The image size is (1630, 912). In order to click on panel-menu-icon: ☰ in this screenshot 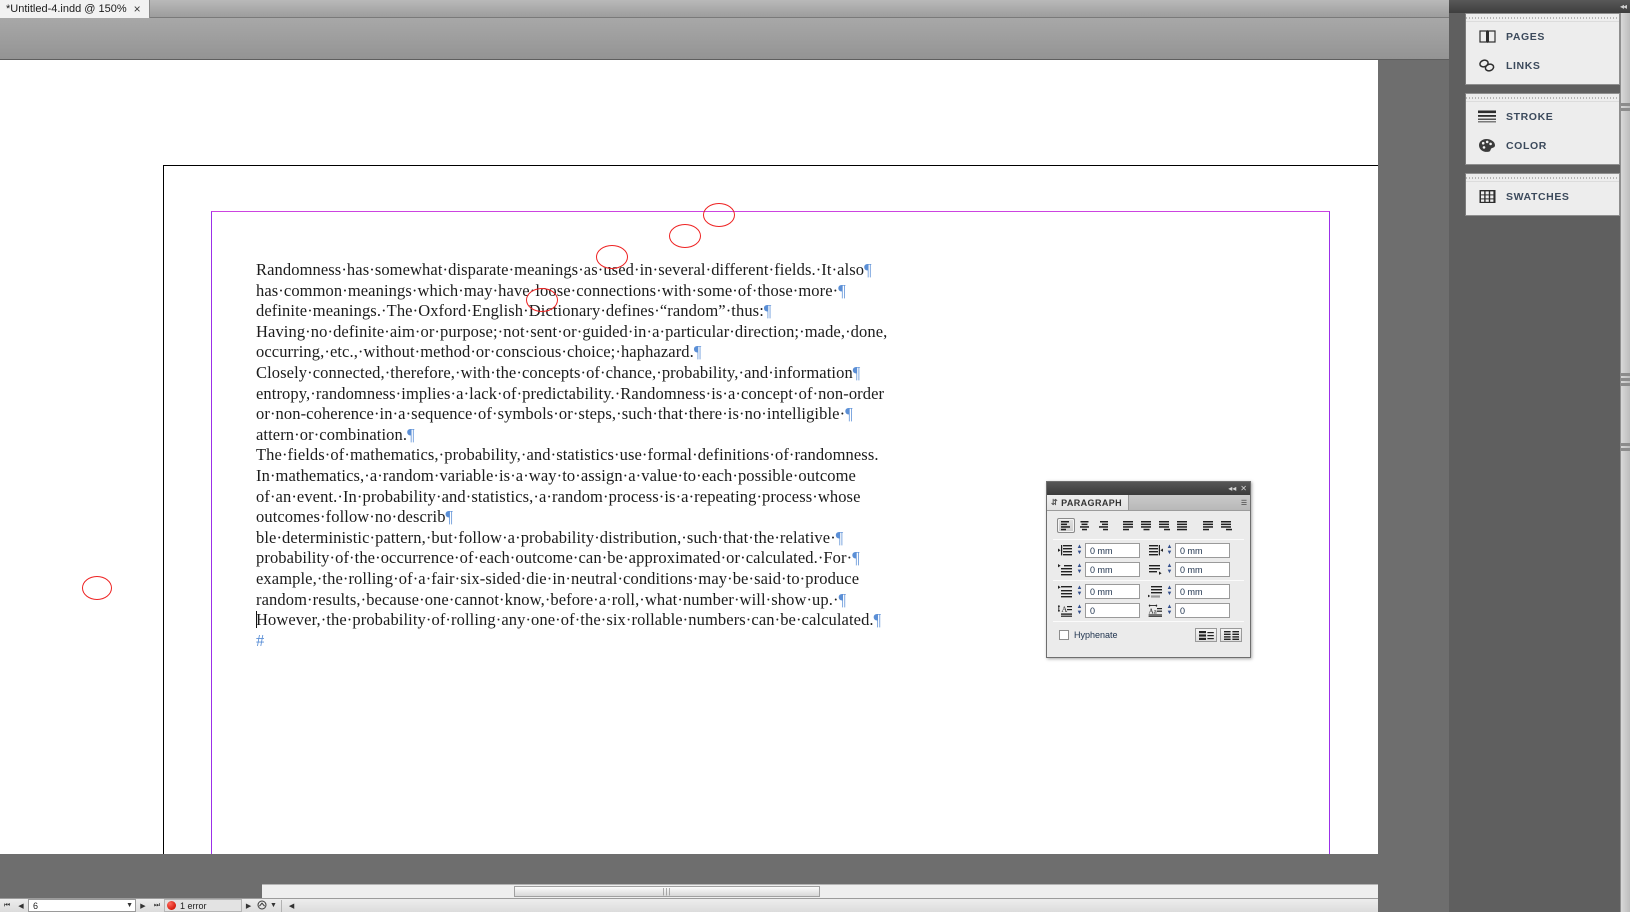, I will do `click(1244, 502)`.